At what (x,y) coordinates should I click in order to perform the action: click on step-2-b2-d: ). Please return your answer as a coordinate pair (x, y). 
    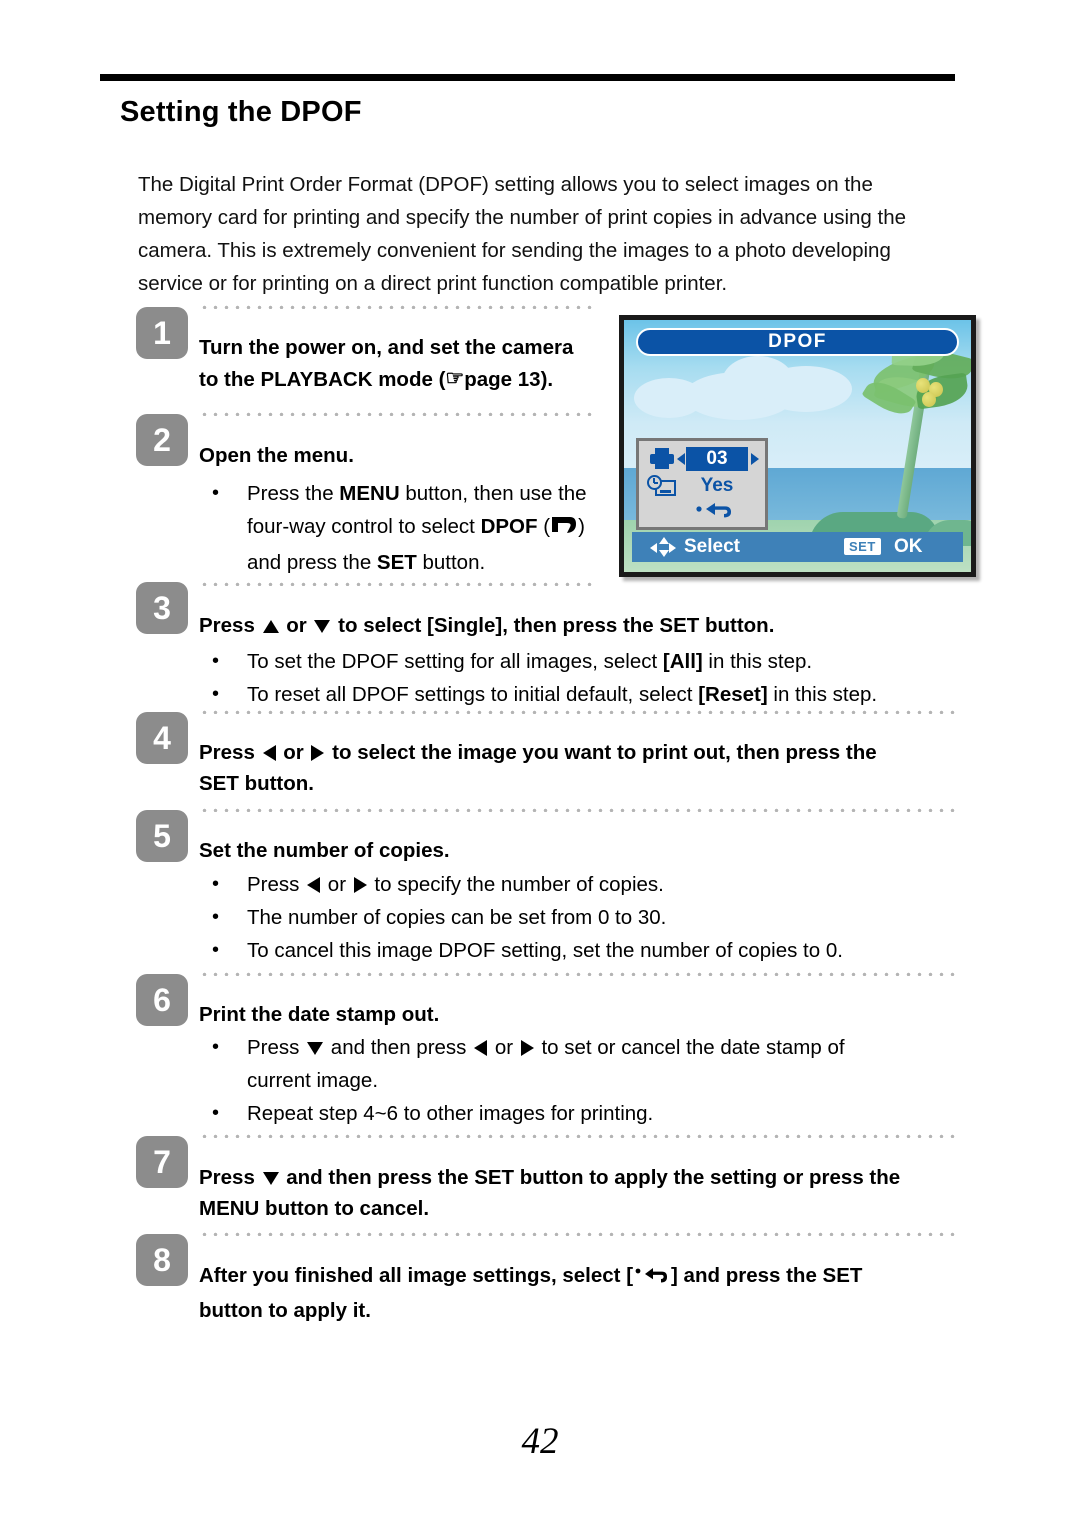
    Looking at the image, I should click on (581, 526).